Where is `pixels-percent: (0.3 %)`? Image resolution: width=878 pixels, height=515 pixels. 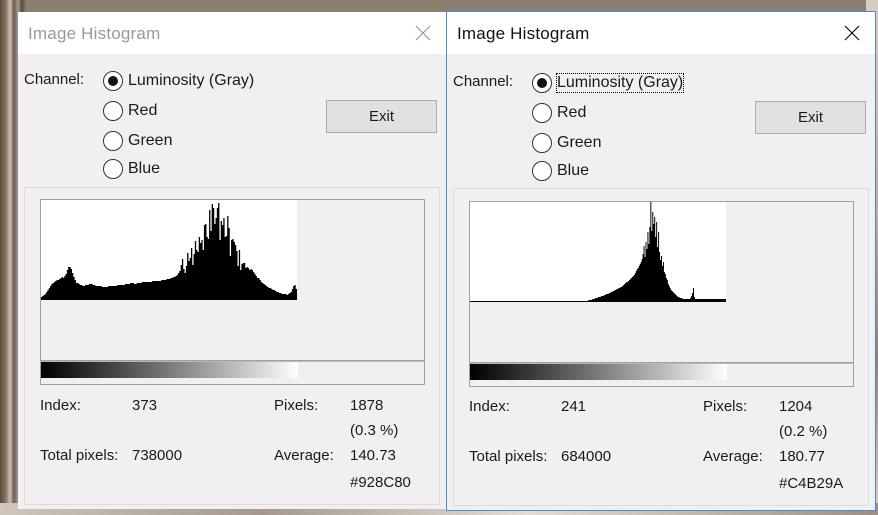
pixels-percent: (0.3 %) is located at coordinates (374, 430).